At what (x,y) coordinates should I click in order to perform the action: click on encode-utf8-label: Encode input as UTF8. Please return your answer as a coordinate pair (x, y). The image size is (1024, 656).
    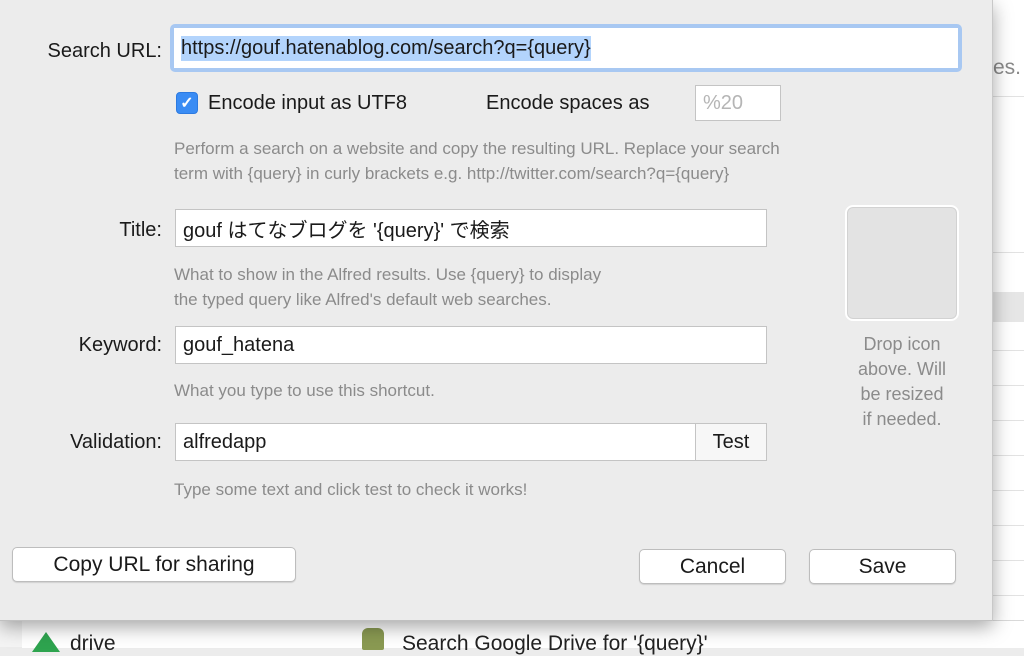
    Looking at the image, I should click on (307, 103).